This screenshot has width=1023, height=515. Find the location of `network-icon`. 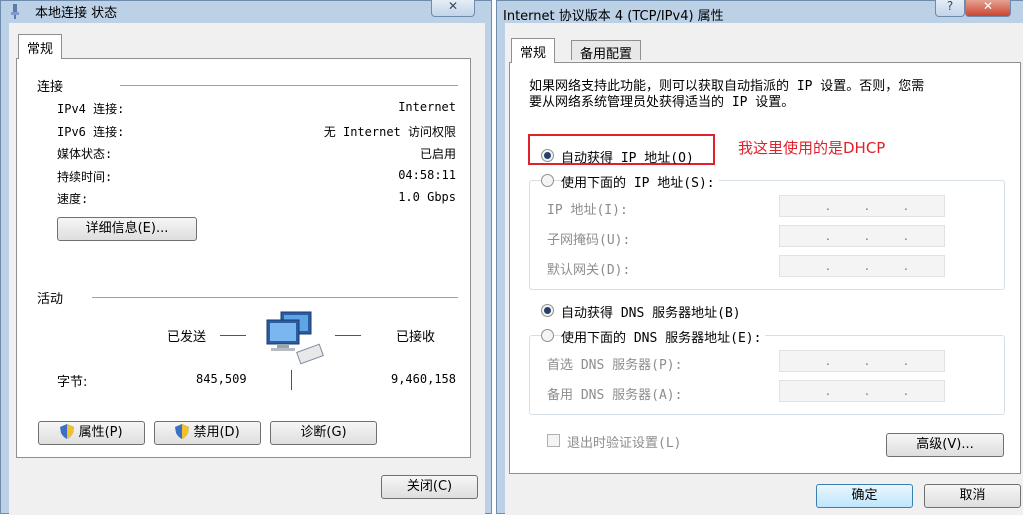

network-icon is located at coordinates (15, 11).